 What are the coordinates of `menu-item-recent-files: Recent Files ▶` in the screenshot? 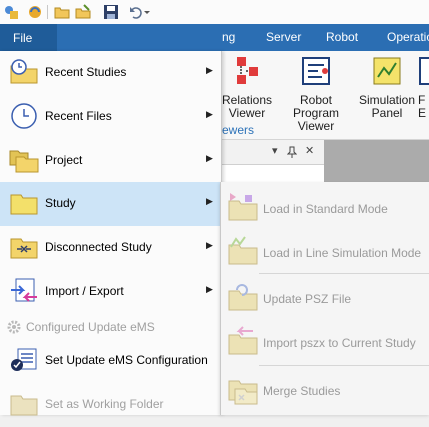 It's located at (110, 117).